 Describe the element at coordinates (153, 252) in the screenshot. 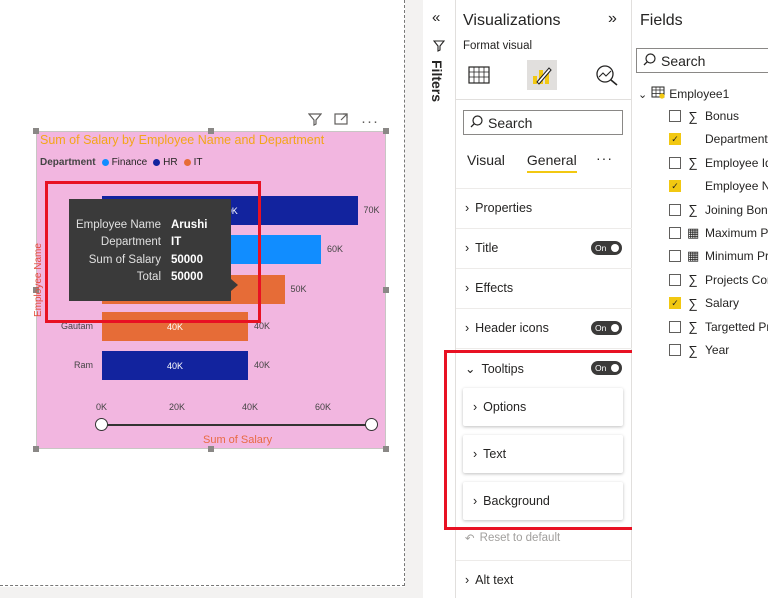

I see `highlight-box-tooltip` at that location.